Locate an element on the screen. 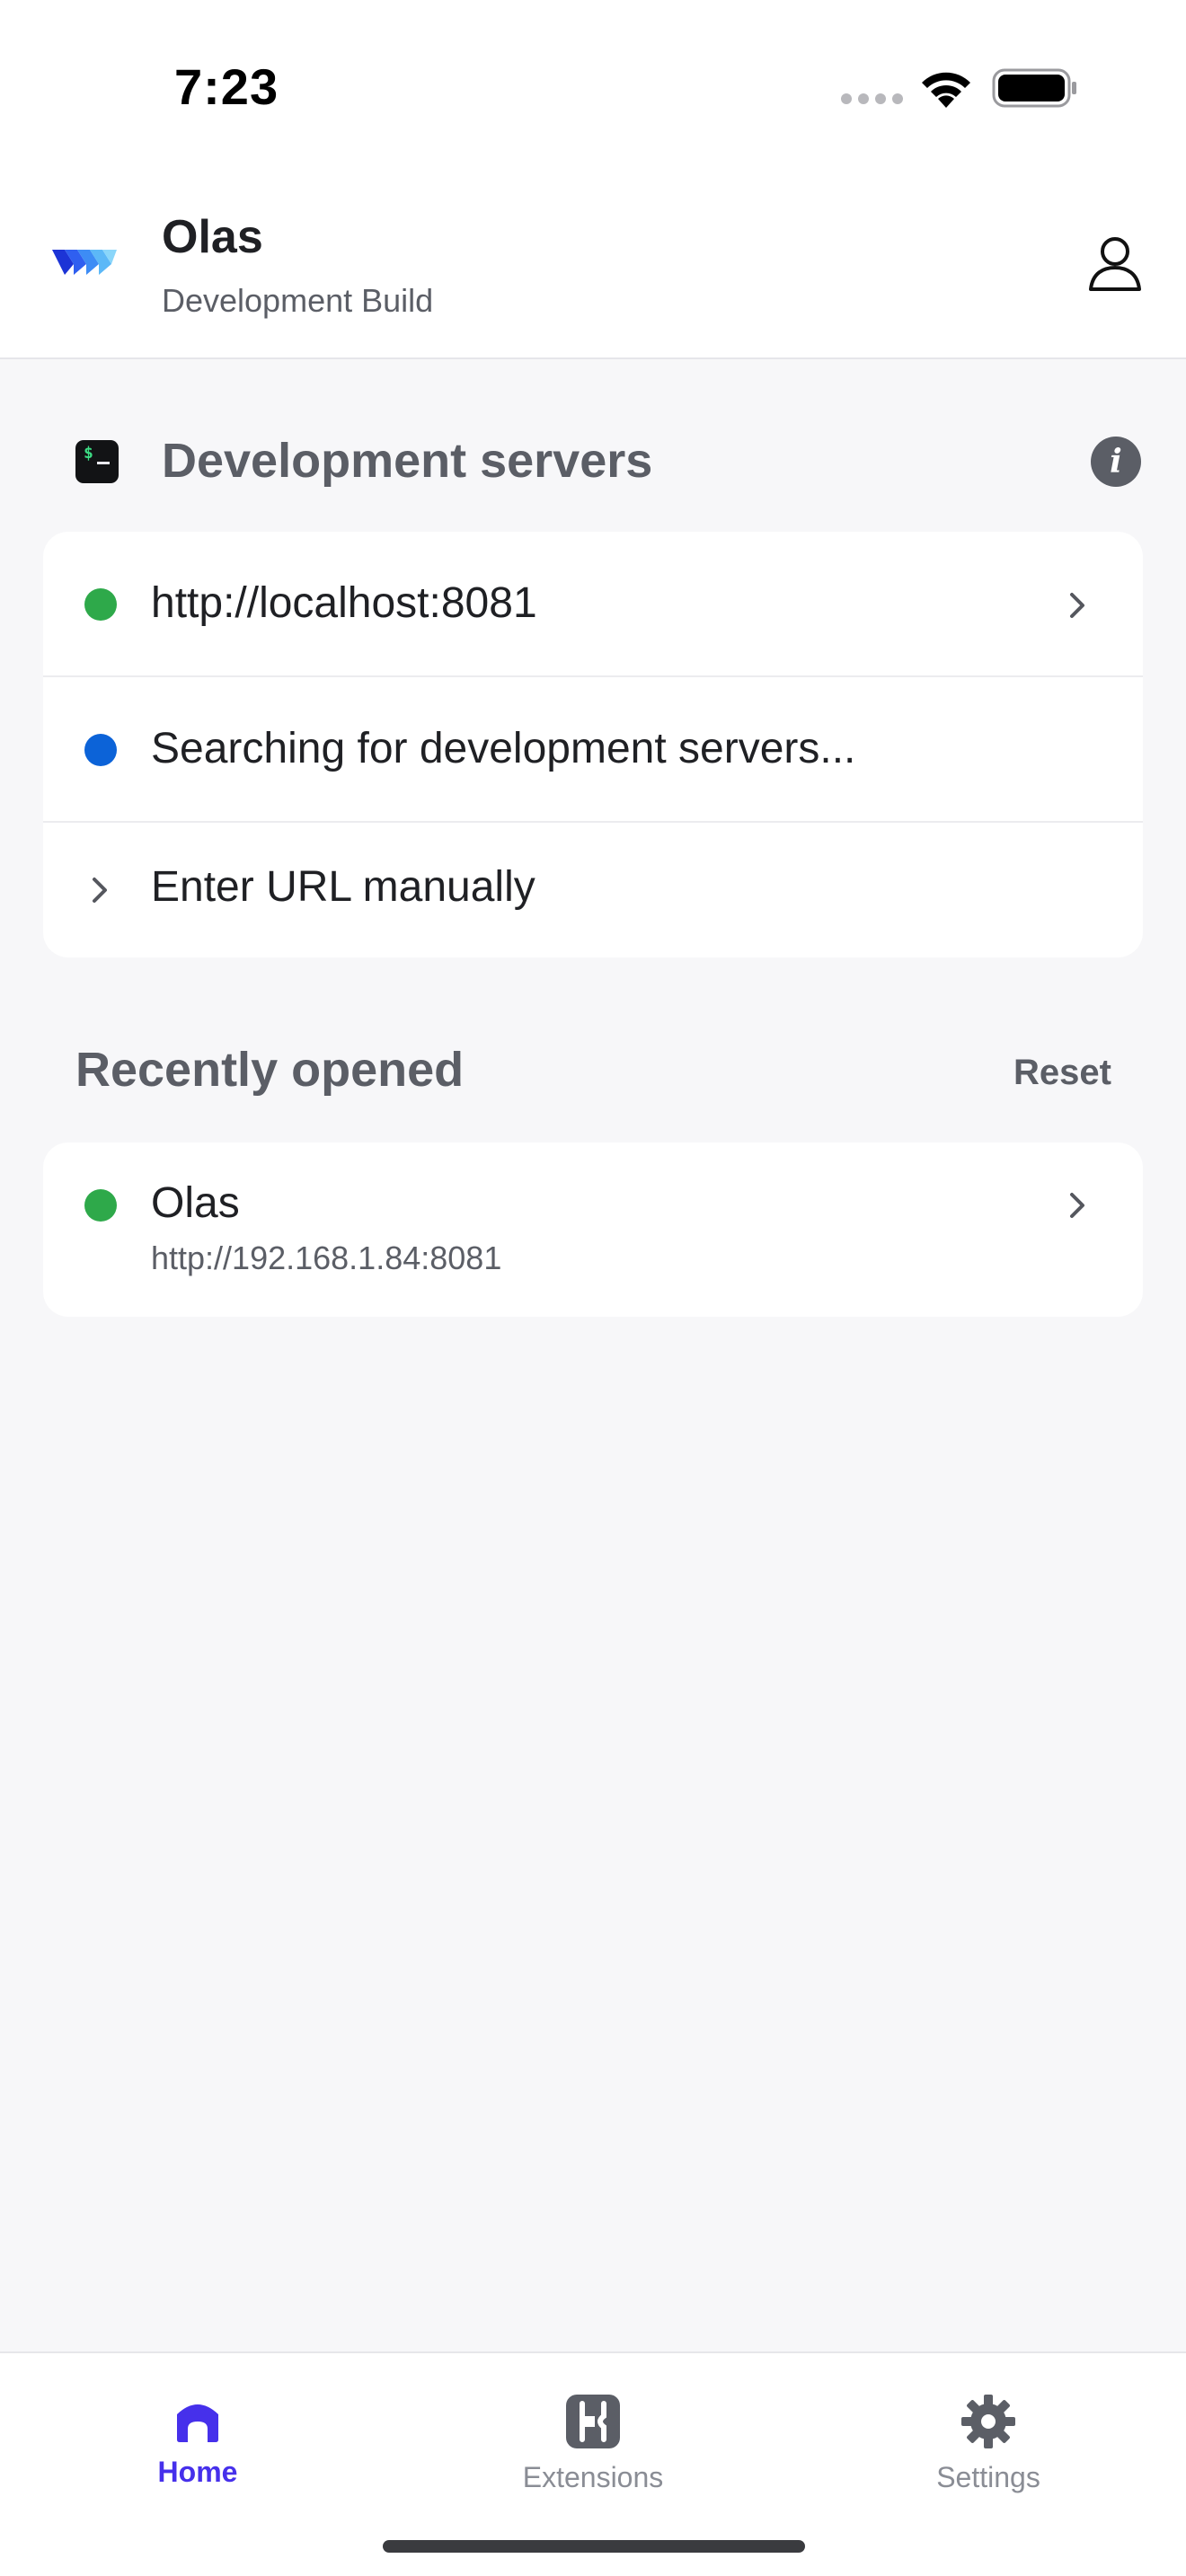 Image resolution: width=1186 pixels, height=2576 pixels. user-icon is located at coordinates (1115, 263).